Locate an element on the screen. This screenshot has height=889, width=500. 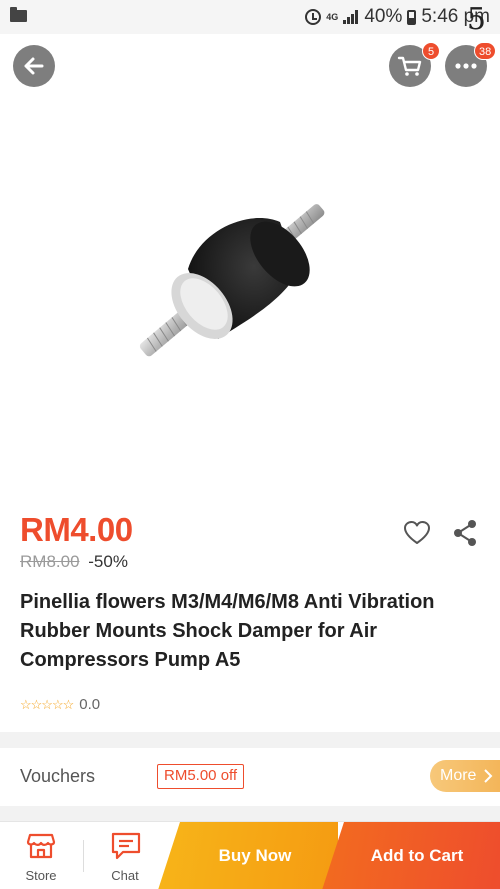
chevron-right-icon is located at coordinates (488, 776).